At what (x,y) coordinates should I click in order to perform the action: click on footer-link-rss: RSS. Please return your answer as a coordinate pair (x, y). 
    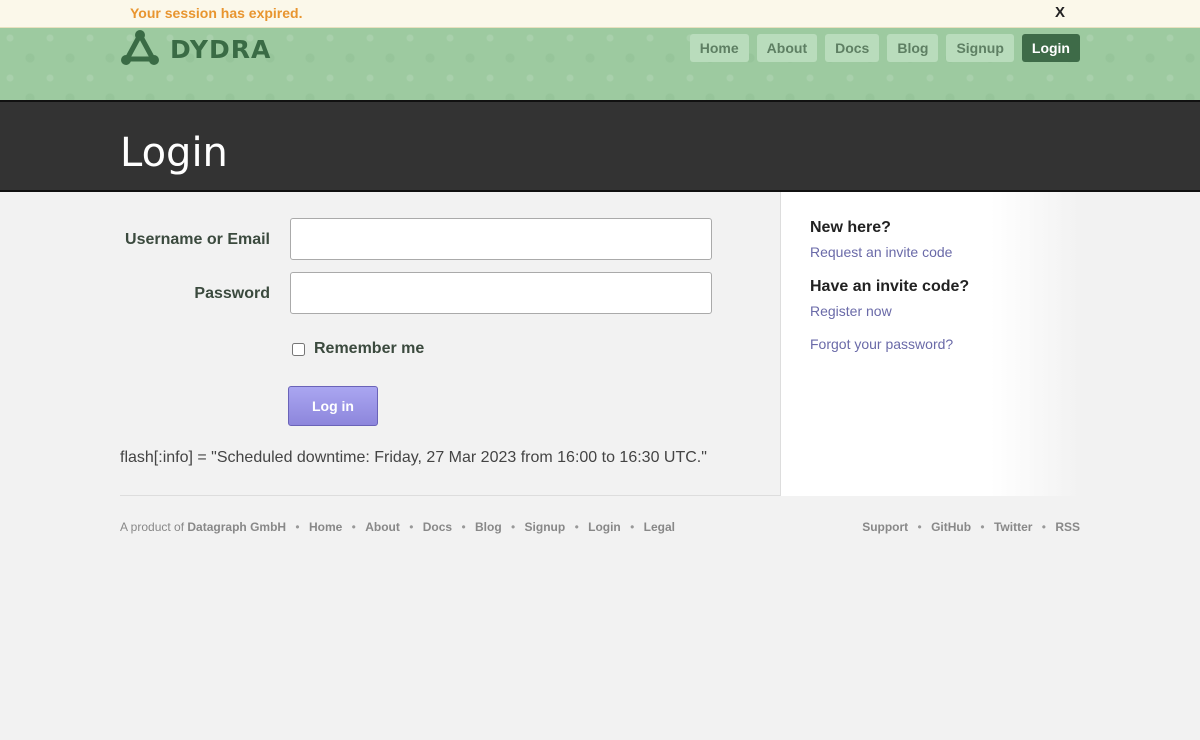
    Looking at the image, I should click on (1067, 527).